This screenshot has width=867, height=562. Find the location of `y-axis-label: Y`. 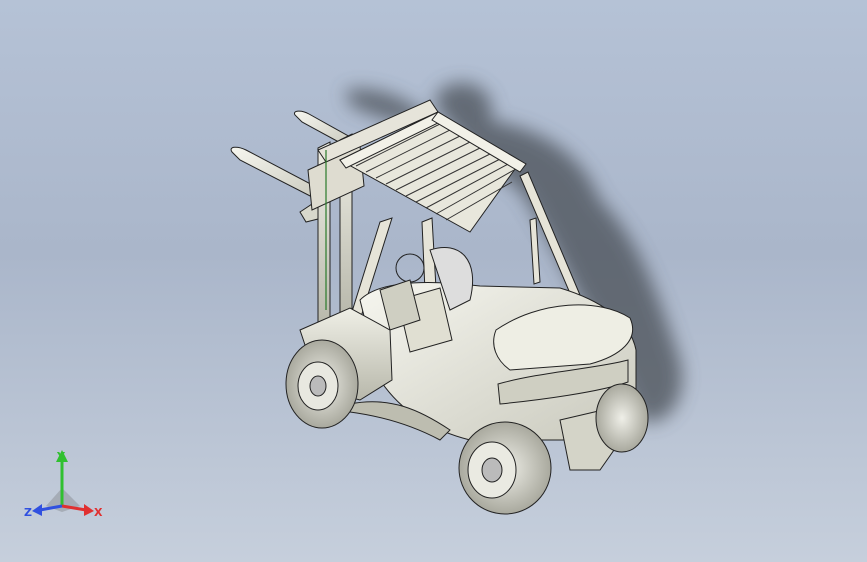

y-axis-label: Y is located at coordinates (61, 456).